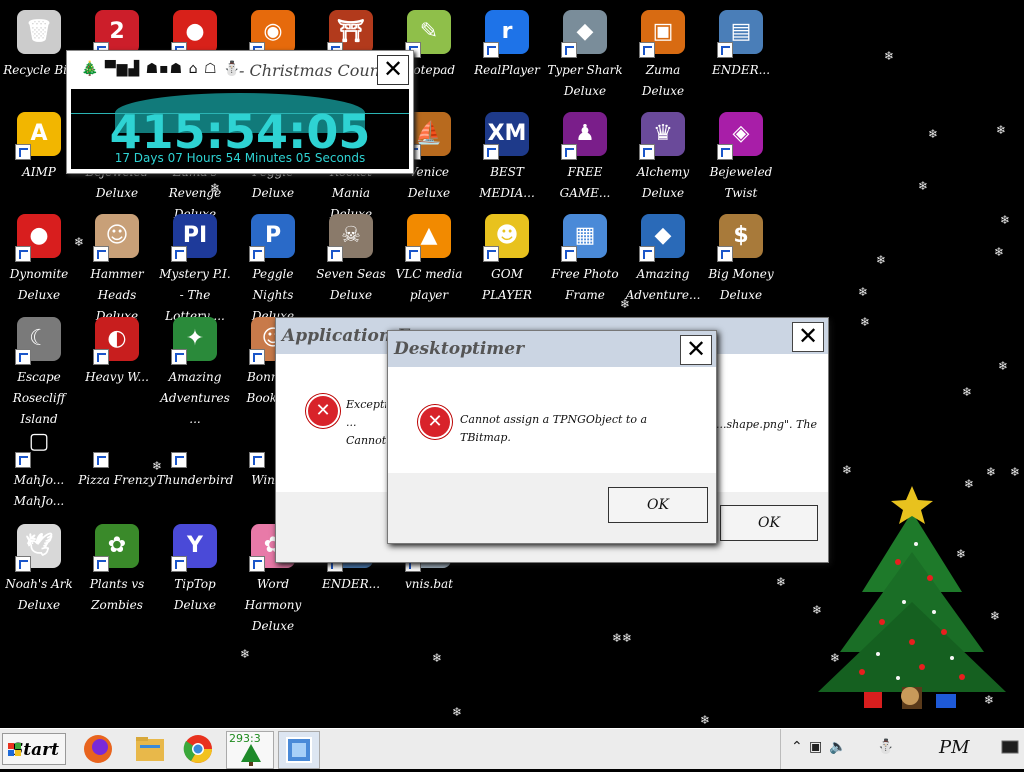  I want to click on desktop-icon-image: ♟, so click(584, 136).